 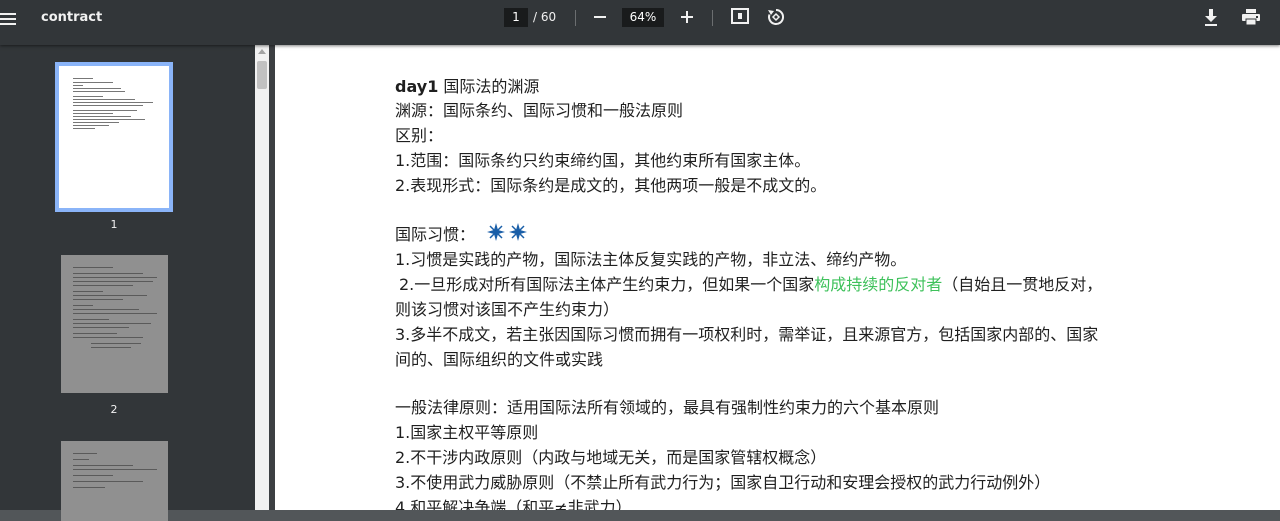 What do you see at coordinates (114, 224) in the screenshot?
I see `thumbnail-label: 1` at bounding box center [114, 224].